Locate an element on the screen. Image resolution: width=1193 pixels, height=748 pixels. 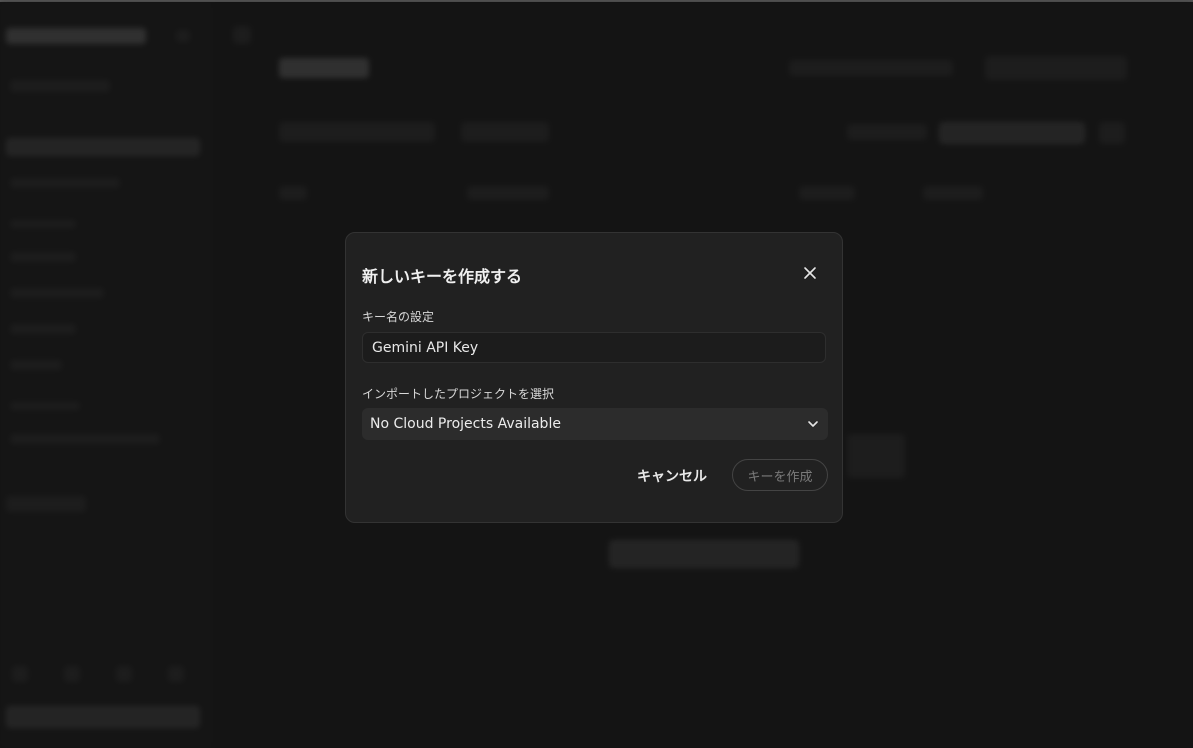
project-select: No Cloud Projects Available is located at coordinates (595, 424).